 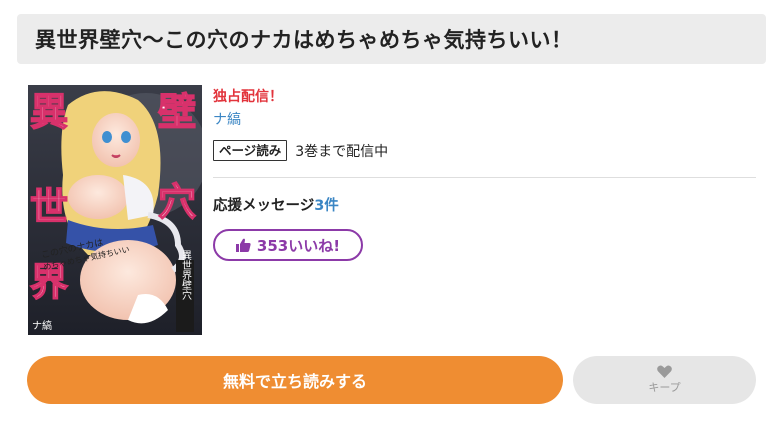 I want to click on title-bar: 異世界壁穴〜この穴のナカはめちゃめちゃ気持ちいい！, so click(x=391, y=39).